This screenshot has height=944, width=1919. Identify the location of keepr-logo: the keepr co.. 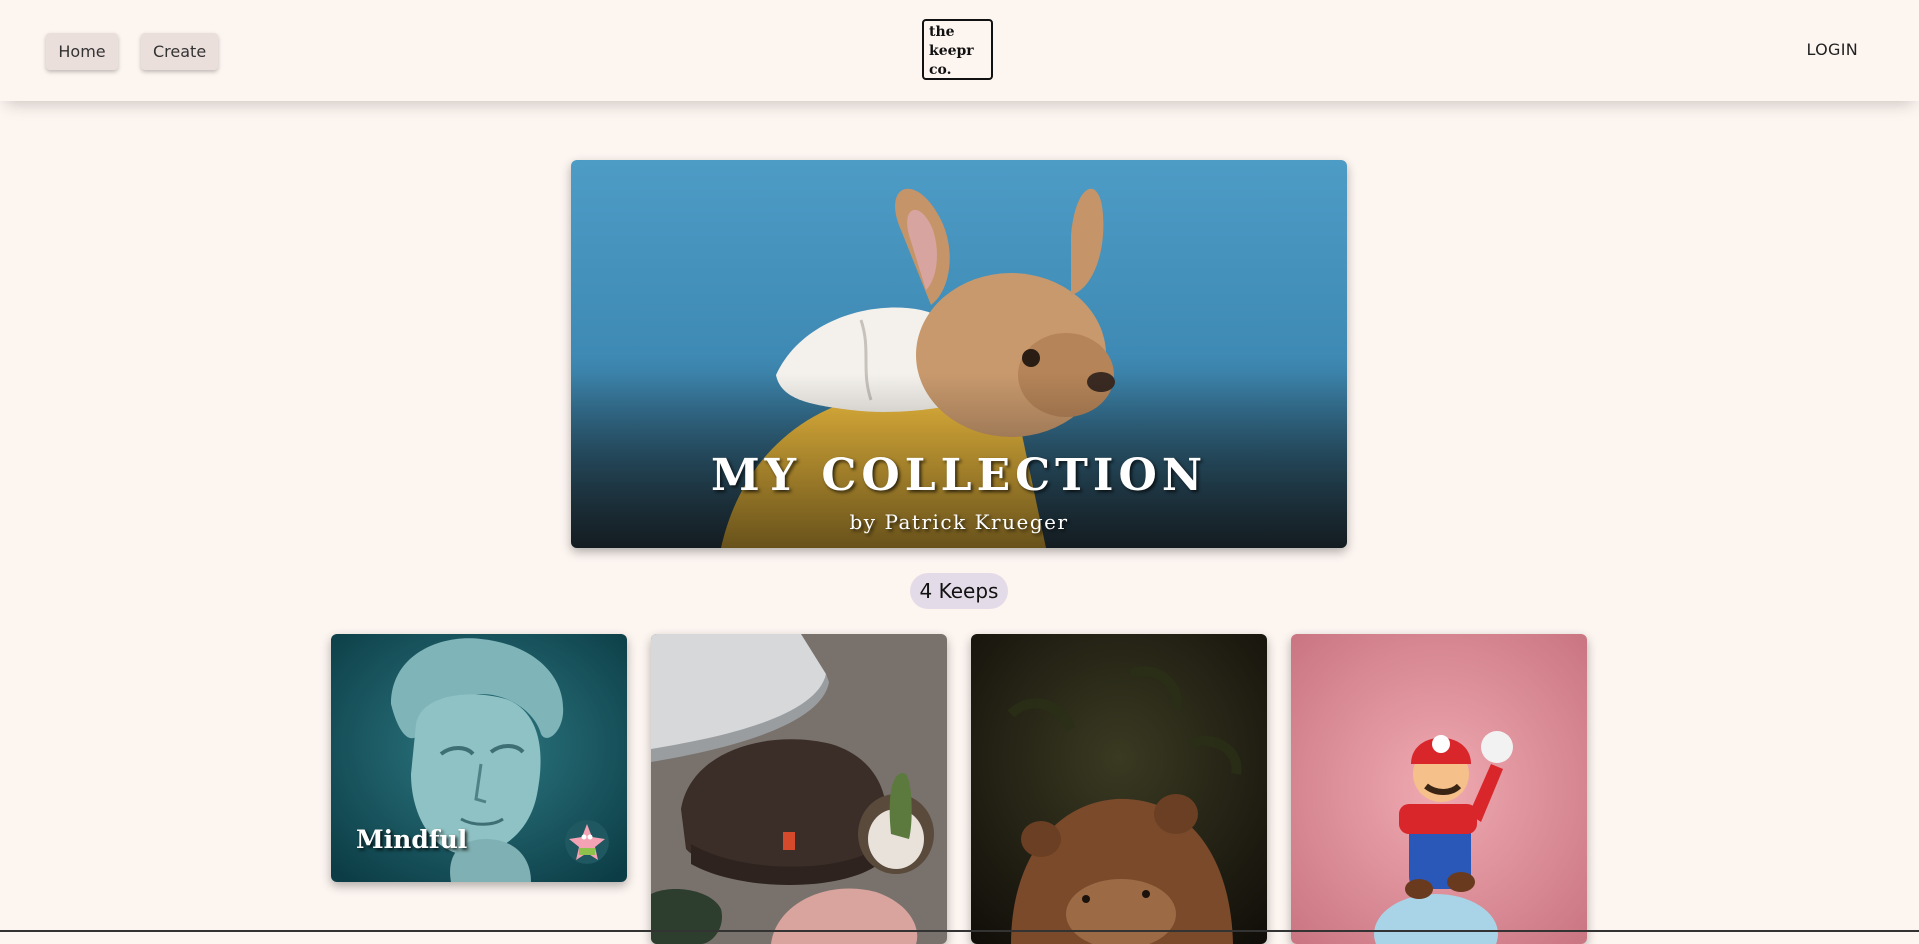
(957, 49).